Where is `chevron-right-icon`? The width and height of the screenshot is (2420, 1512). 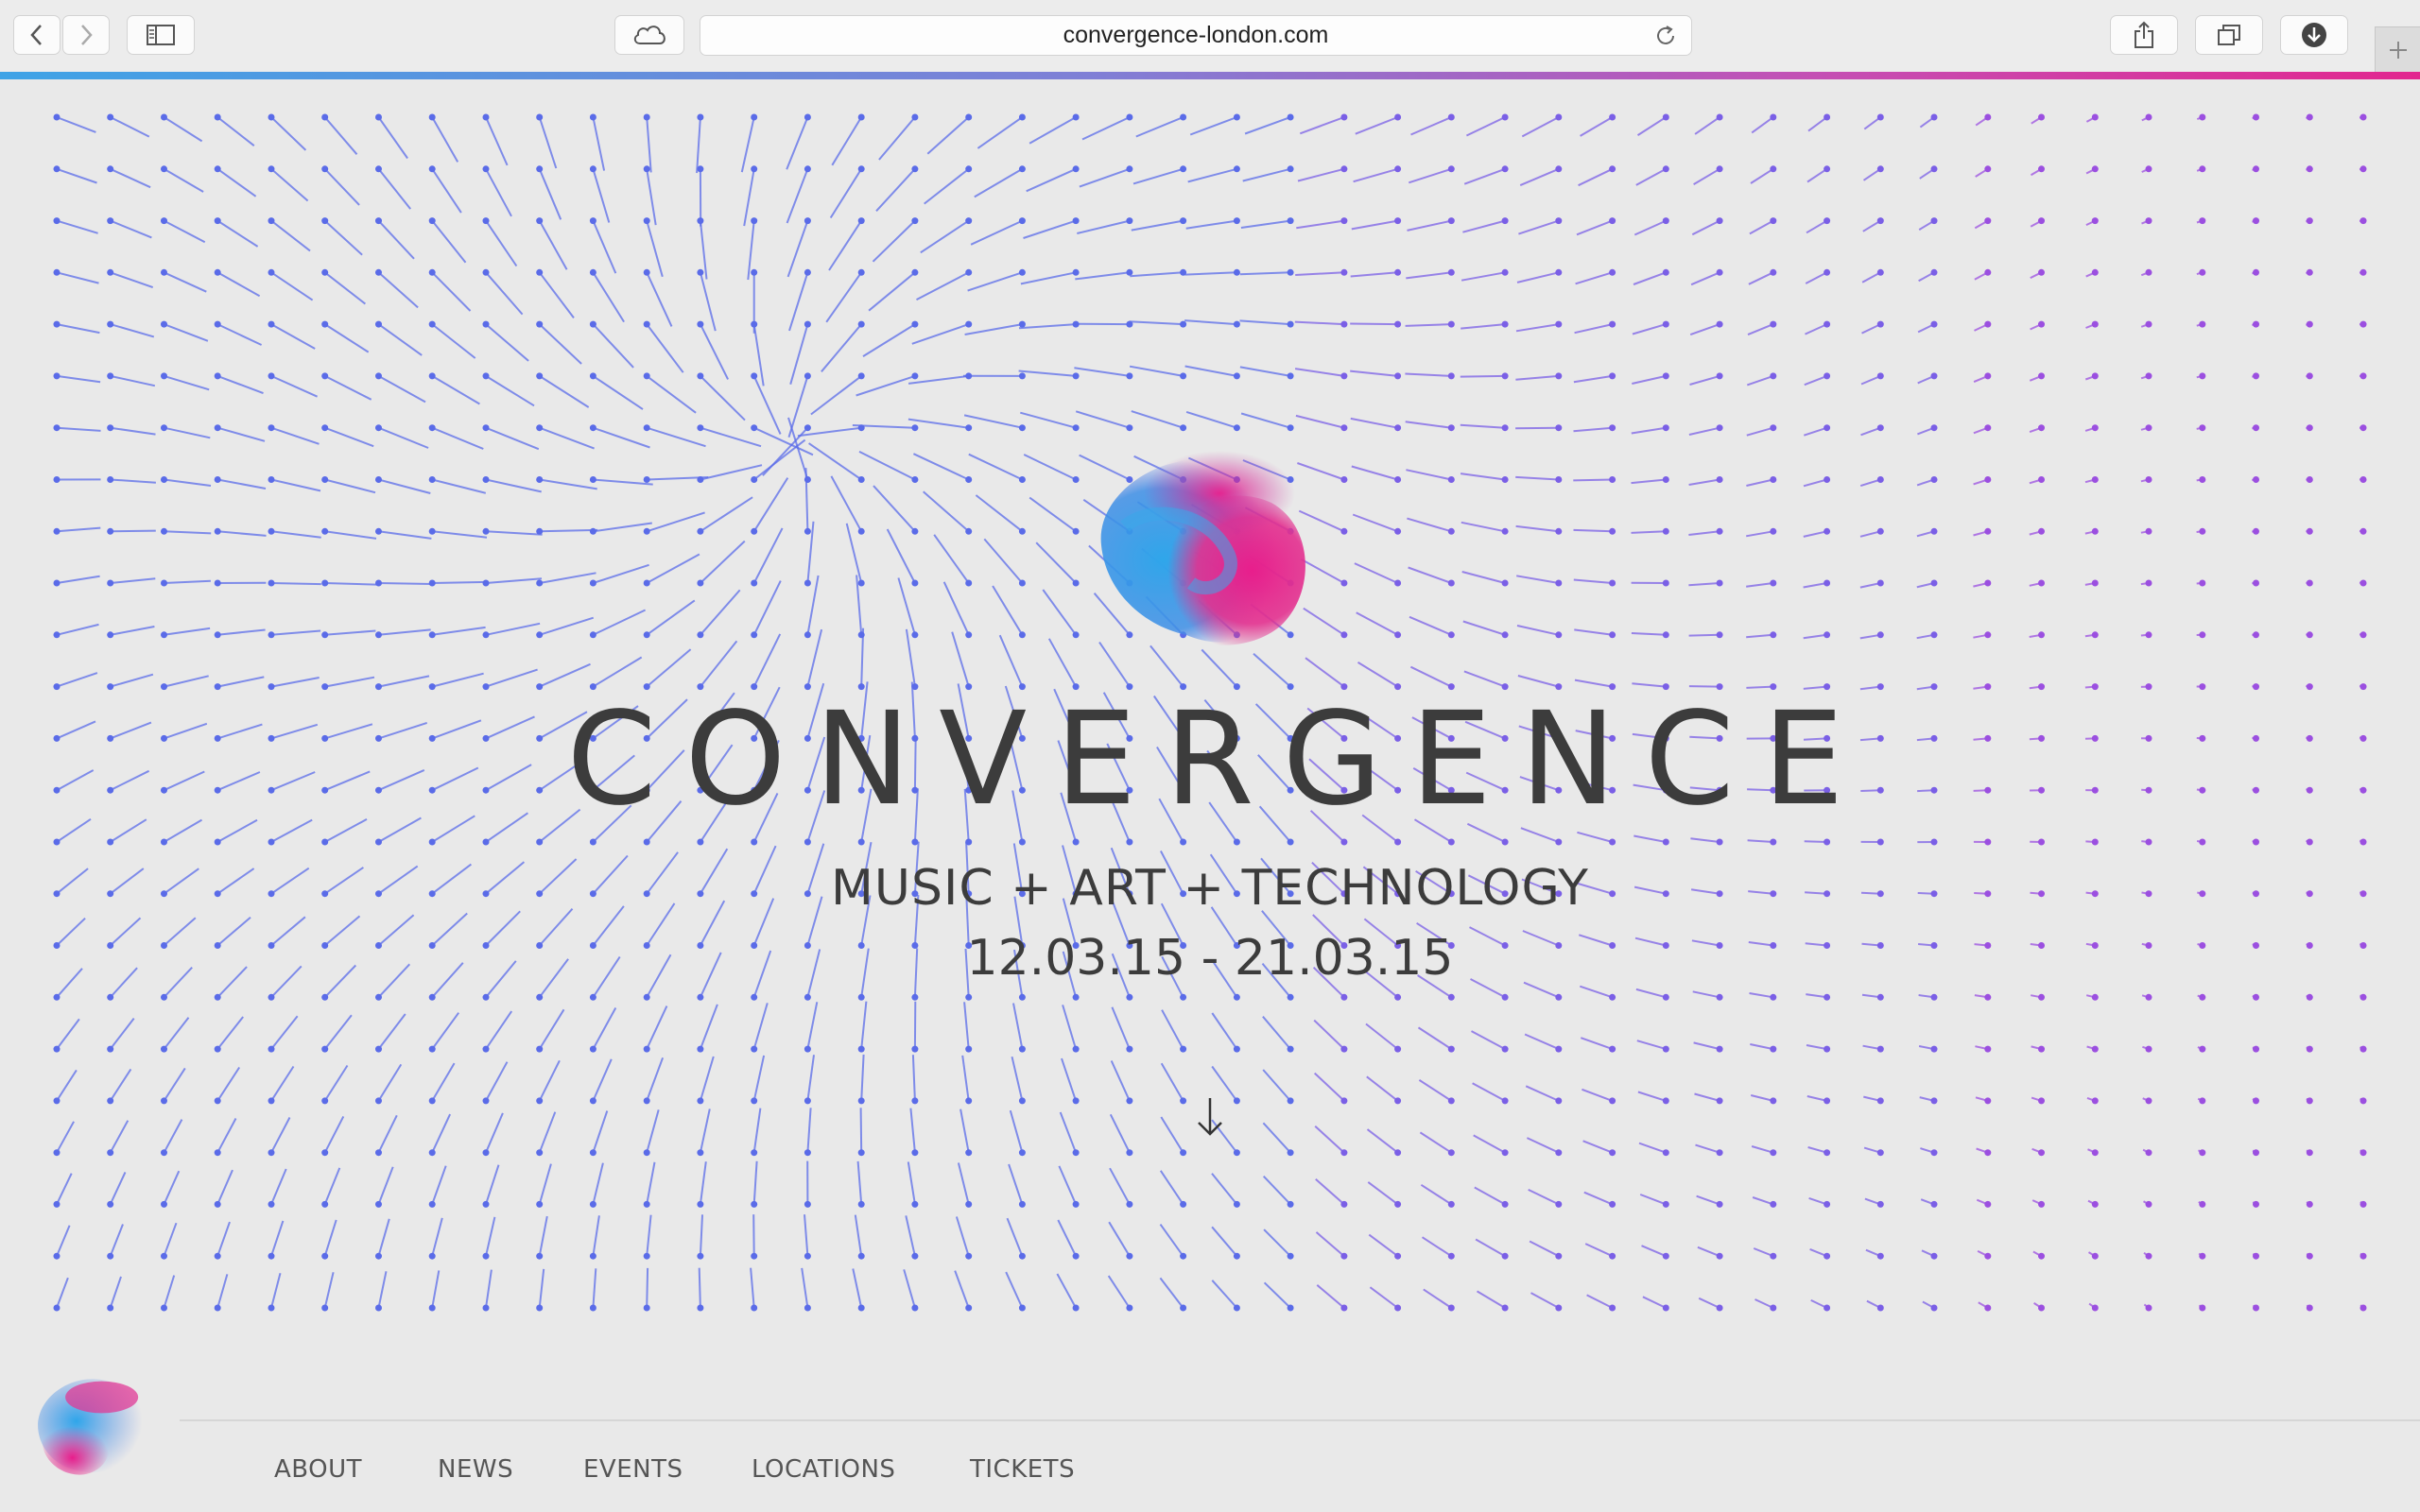 chevron-right-icon is located at coordinates (87, 35).